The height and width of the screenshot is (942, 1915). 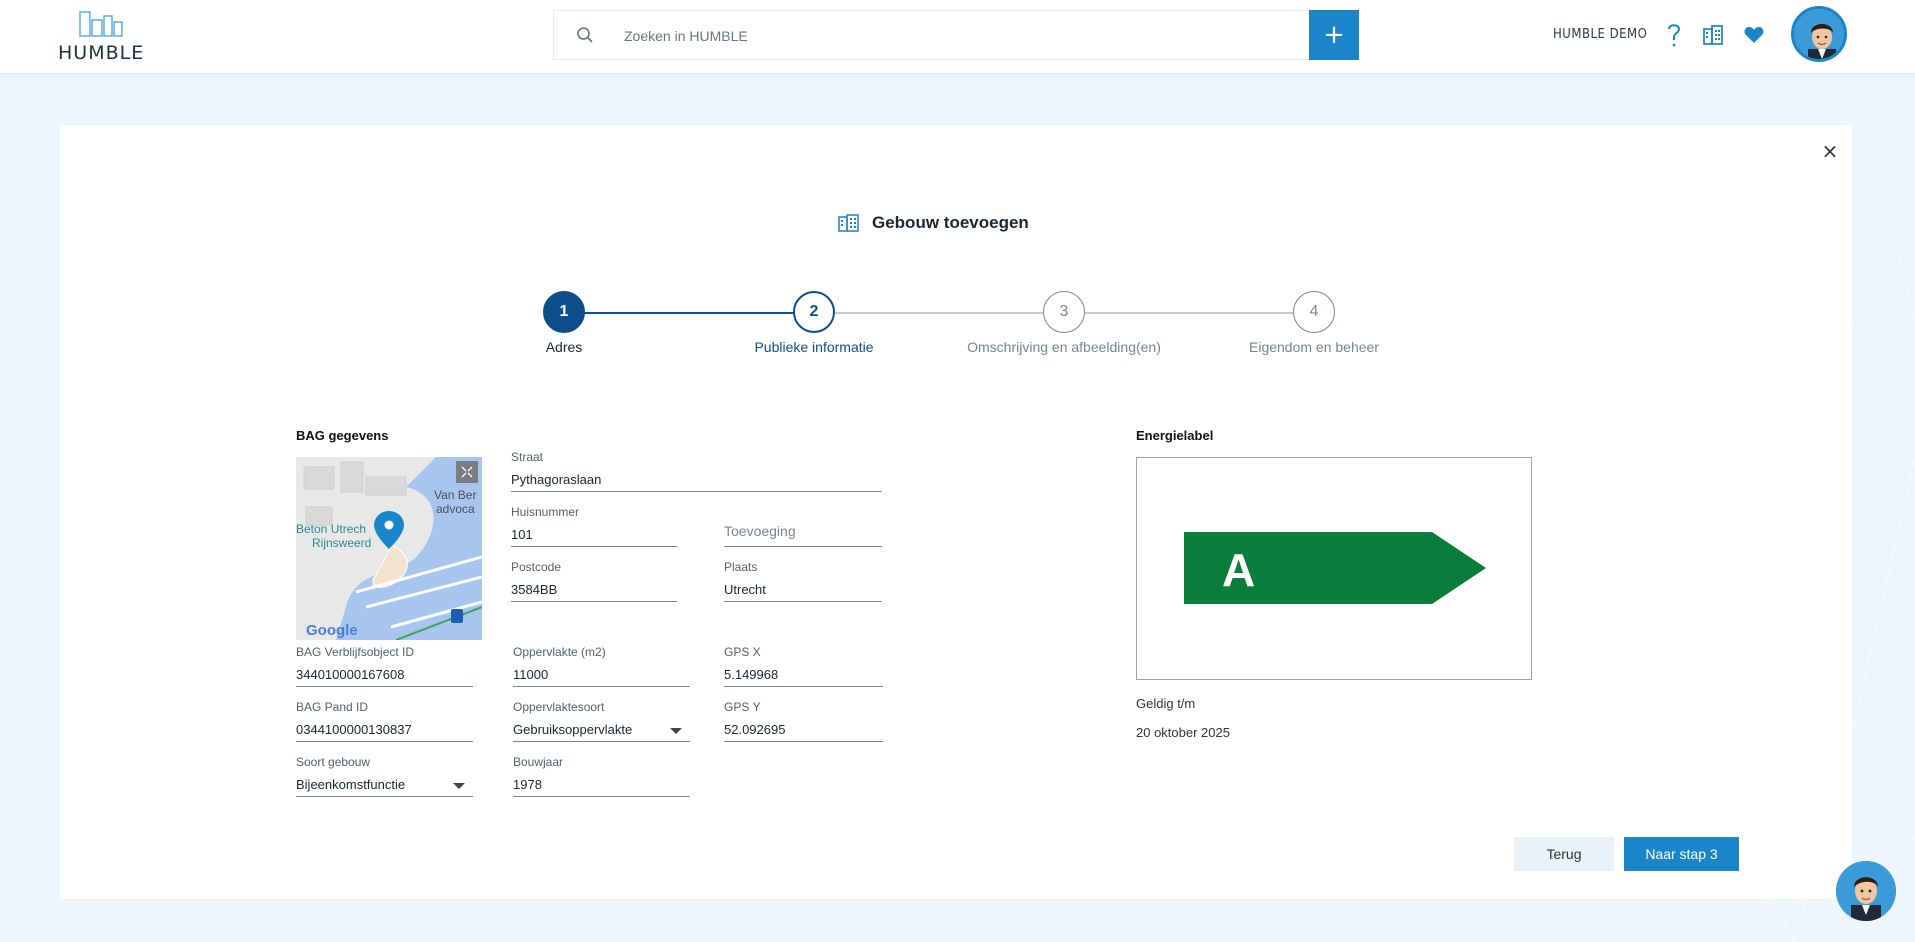 What do you see at coordinates (467, 472) in the screenshot?
I see `map-expand-icon` at bounding box center [467, 472].